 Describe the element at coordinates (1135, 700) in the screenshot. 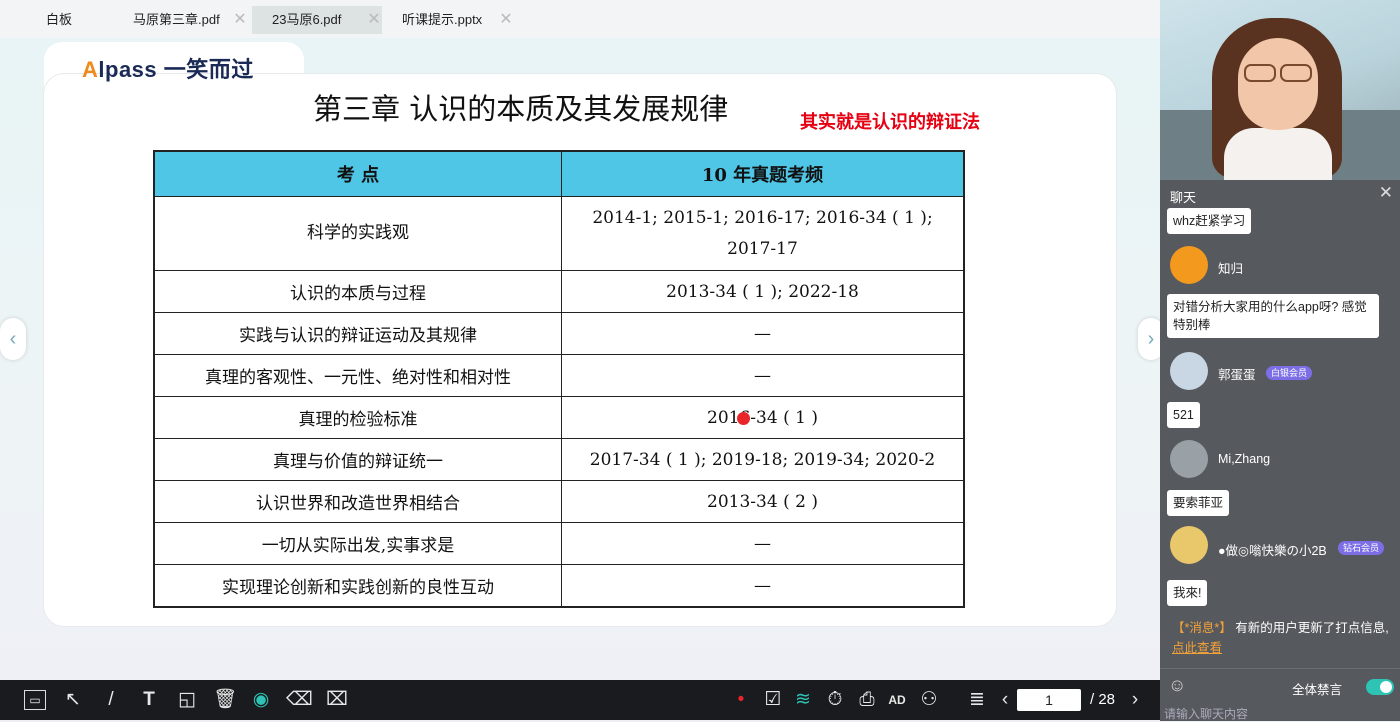

I see `next-page-icon: ›` at that location.